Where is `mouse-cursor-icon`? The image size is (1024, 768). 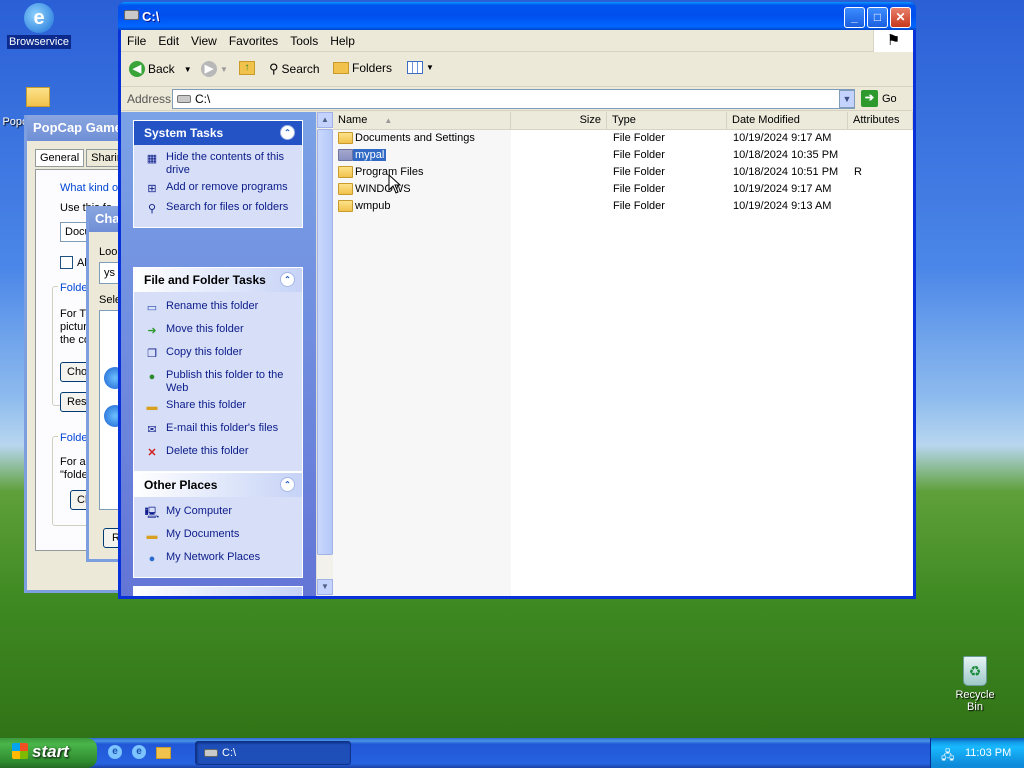 mouse-cursor-icon is located at coordinates (395, 185).